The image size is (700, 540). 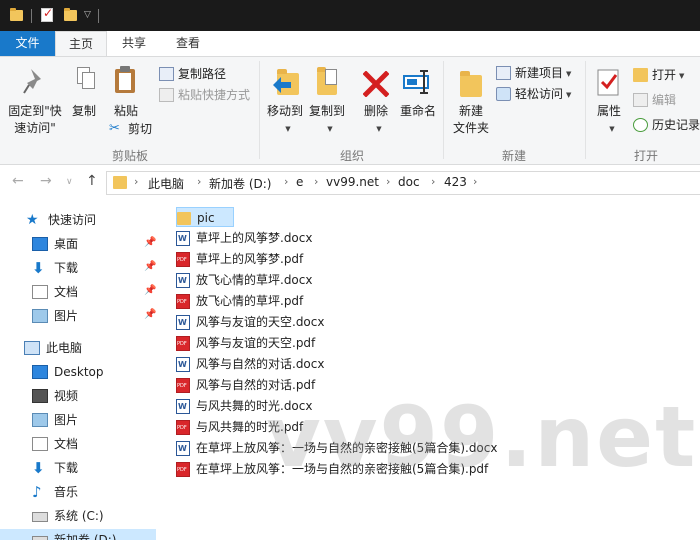 What do you see at coordinates (250, 301) in the screenshot?
I see `file-name: 放飞心情的草坪.pdf` at bounding box center [250, 301].